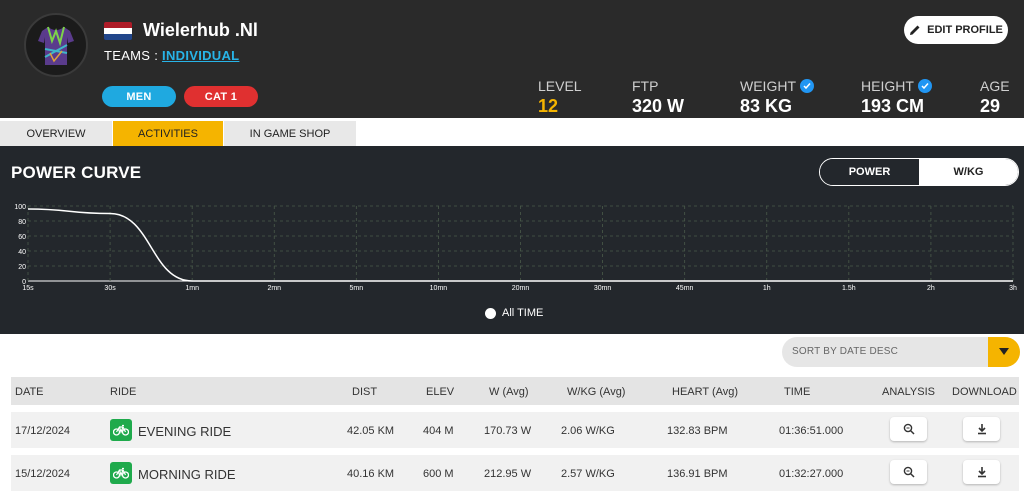 Image resolution: width=1024 pixels, height=500 pixels. What do you see at coordinates (357, 288) in the screenshot?
I see `x-tick-label: 5mn` at bounding box center [357, 288].